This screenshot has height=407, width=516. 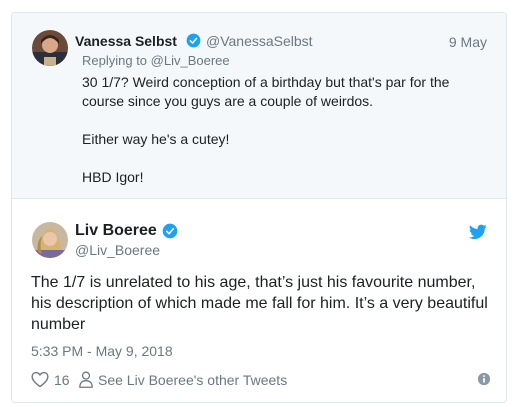 What do you see at coordinates (50, 48) in the screenshot?
I see `parent-avatar` at bounding box center [50, 48].